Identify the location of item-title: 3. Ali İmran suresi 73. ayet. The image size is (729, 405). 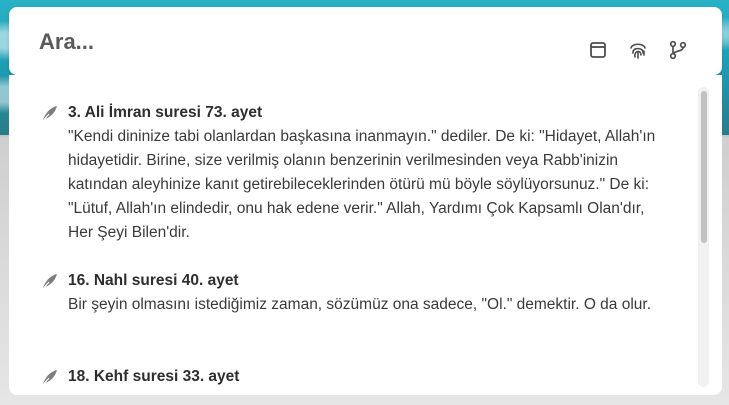
(165, 112).